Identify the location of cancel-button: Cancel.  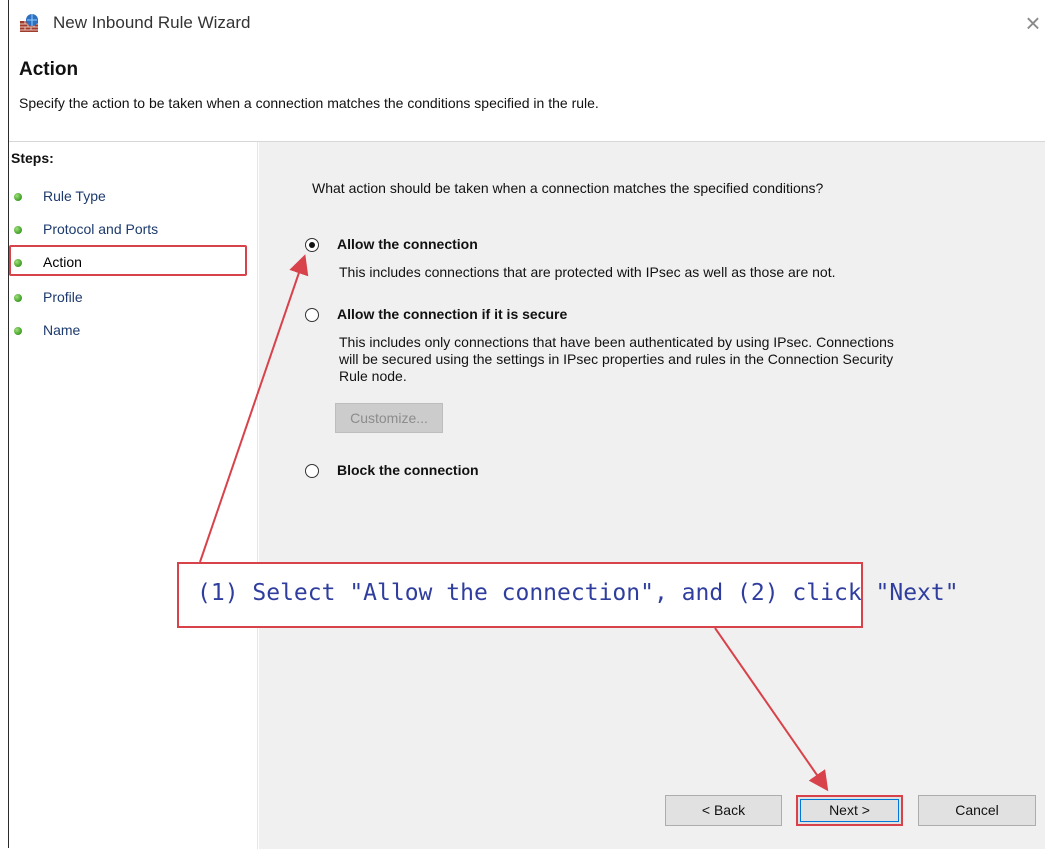
(977, 810).